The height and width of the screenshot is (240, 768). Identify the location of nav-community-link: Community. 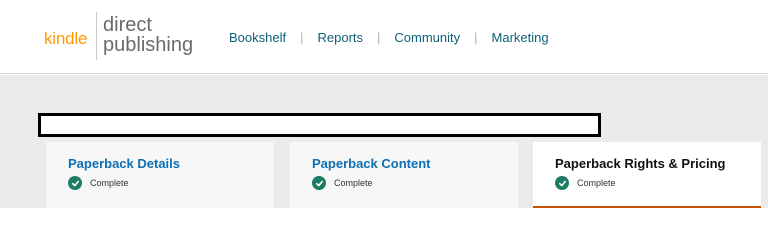
(427, 37).